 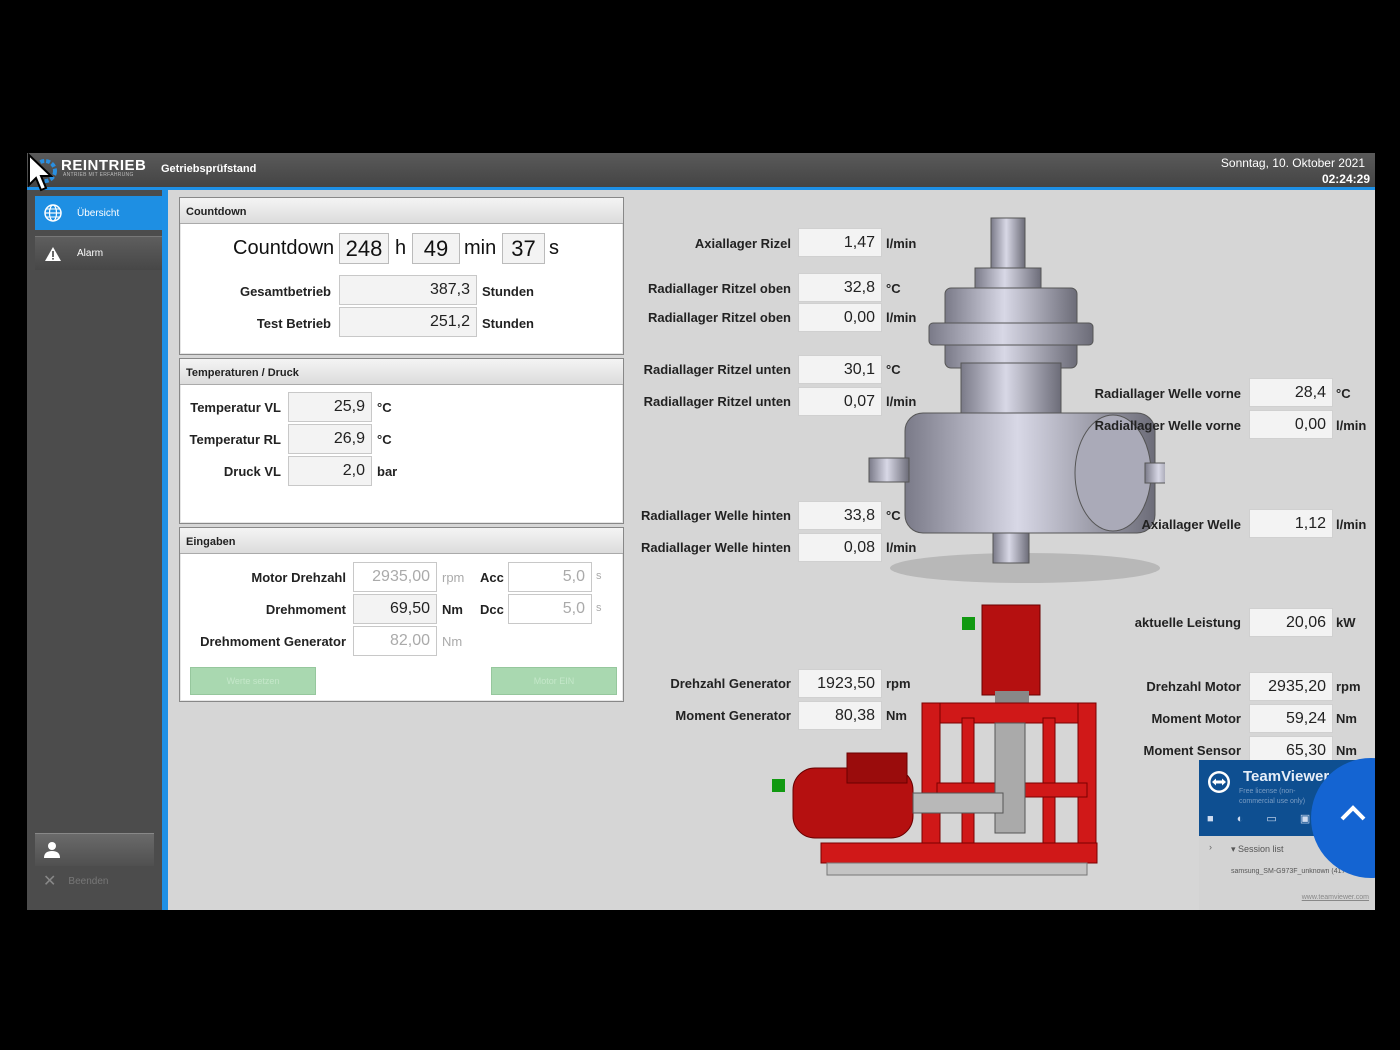 I want to click on countdown-label: Countdown, so click(x=284, y=248).